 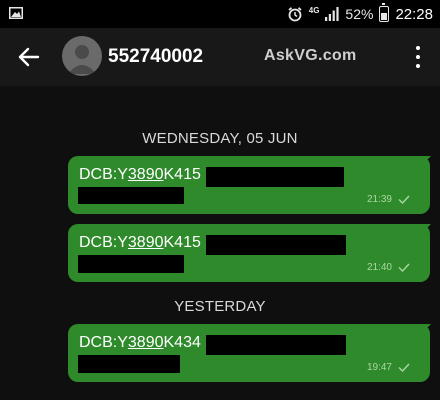 I want to click on message-bubble: DCB:Y3890K415 21:40, so click(x=249, y=253).